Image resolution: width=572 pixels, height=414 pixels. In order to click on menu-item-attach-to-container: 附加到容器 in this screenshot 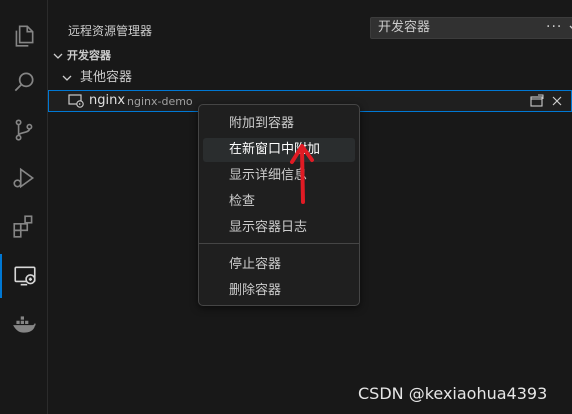, I will do `click(279, 124)`.